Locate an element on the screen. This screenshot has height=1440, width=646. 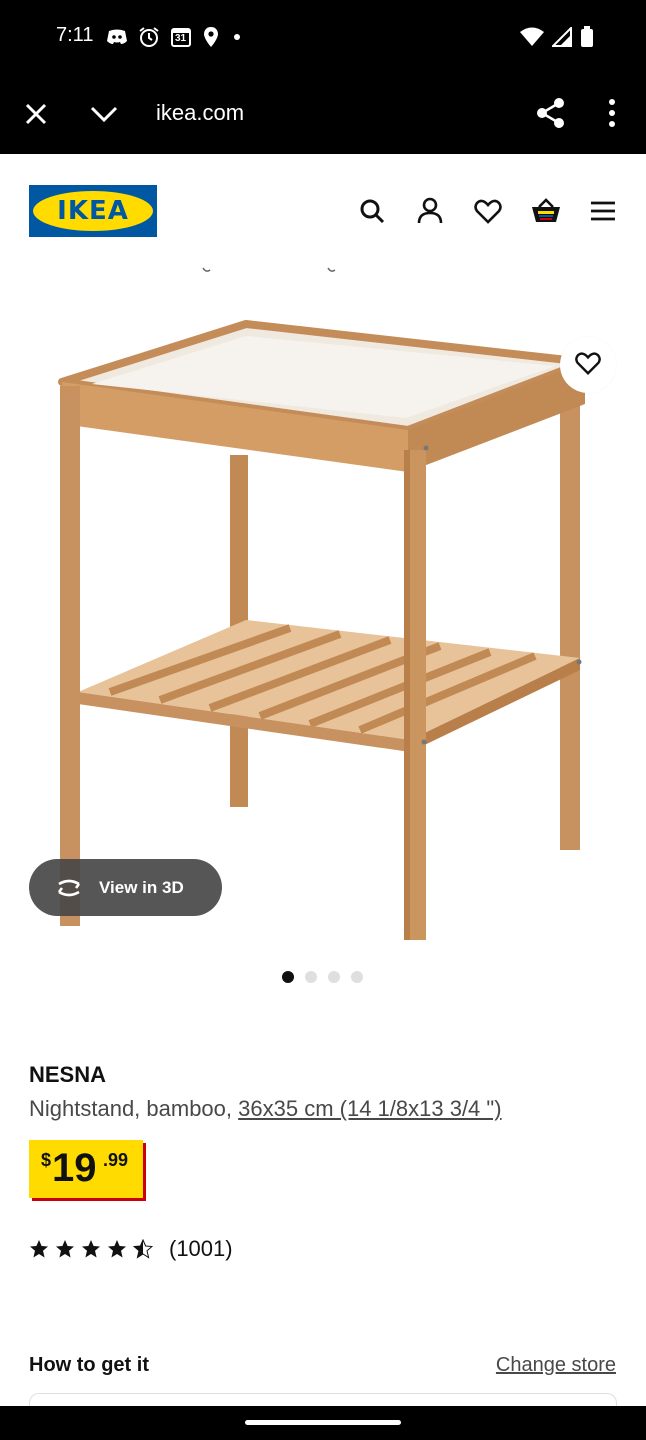
status-bar: 7:11 31 is located at coordinates (323, 37).